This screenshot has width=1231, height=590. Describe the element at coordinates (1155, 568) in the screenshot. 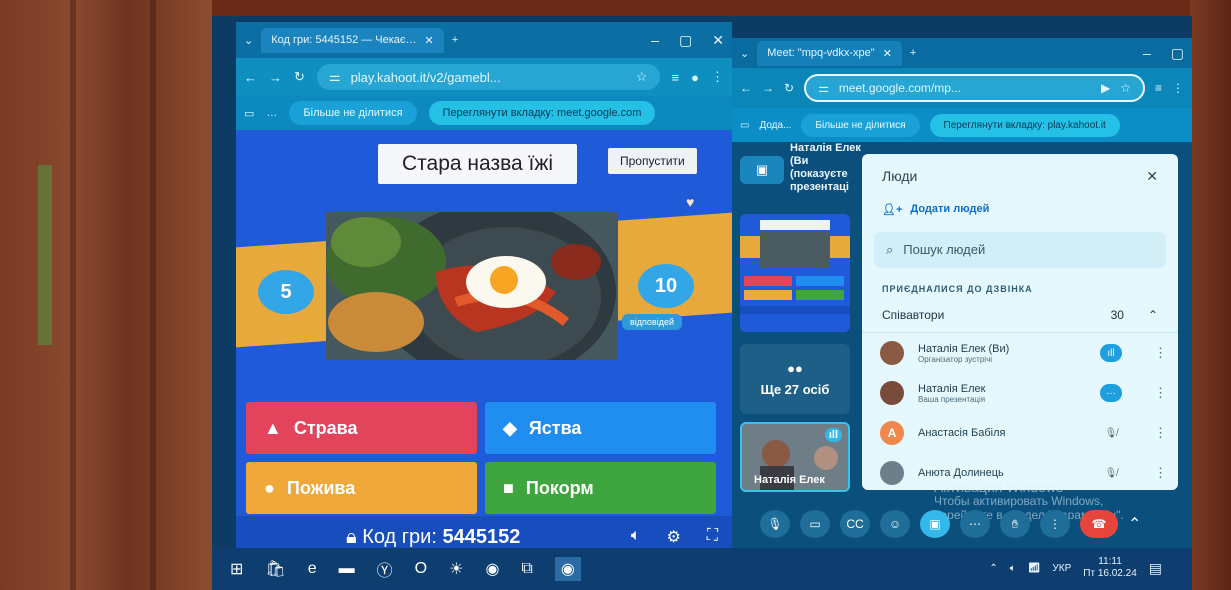

I see `notifications-icon: ▤` at that location.